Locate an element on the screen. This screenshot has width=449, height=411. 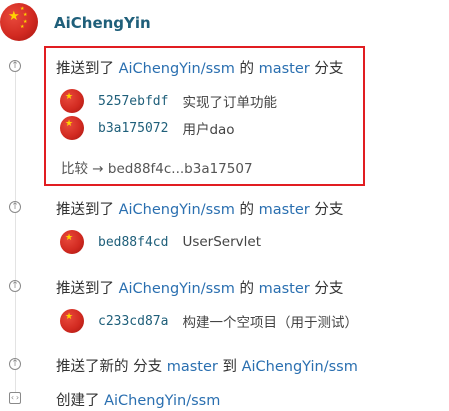
code-icon: ‹› is located at coordinates (15, 398).